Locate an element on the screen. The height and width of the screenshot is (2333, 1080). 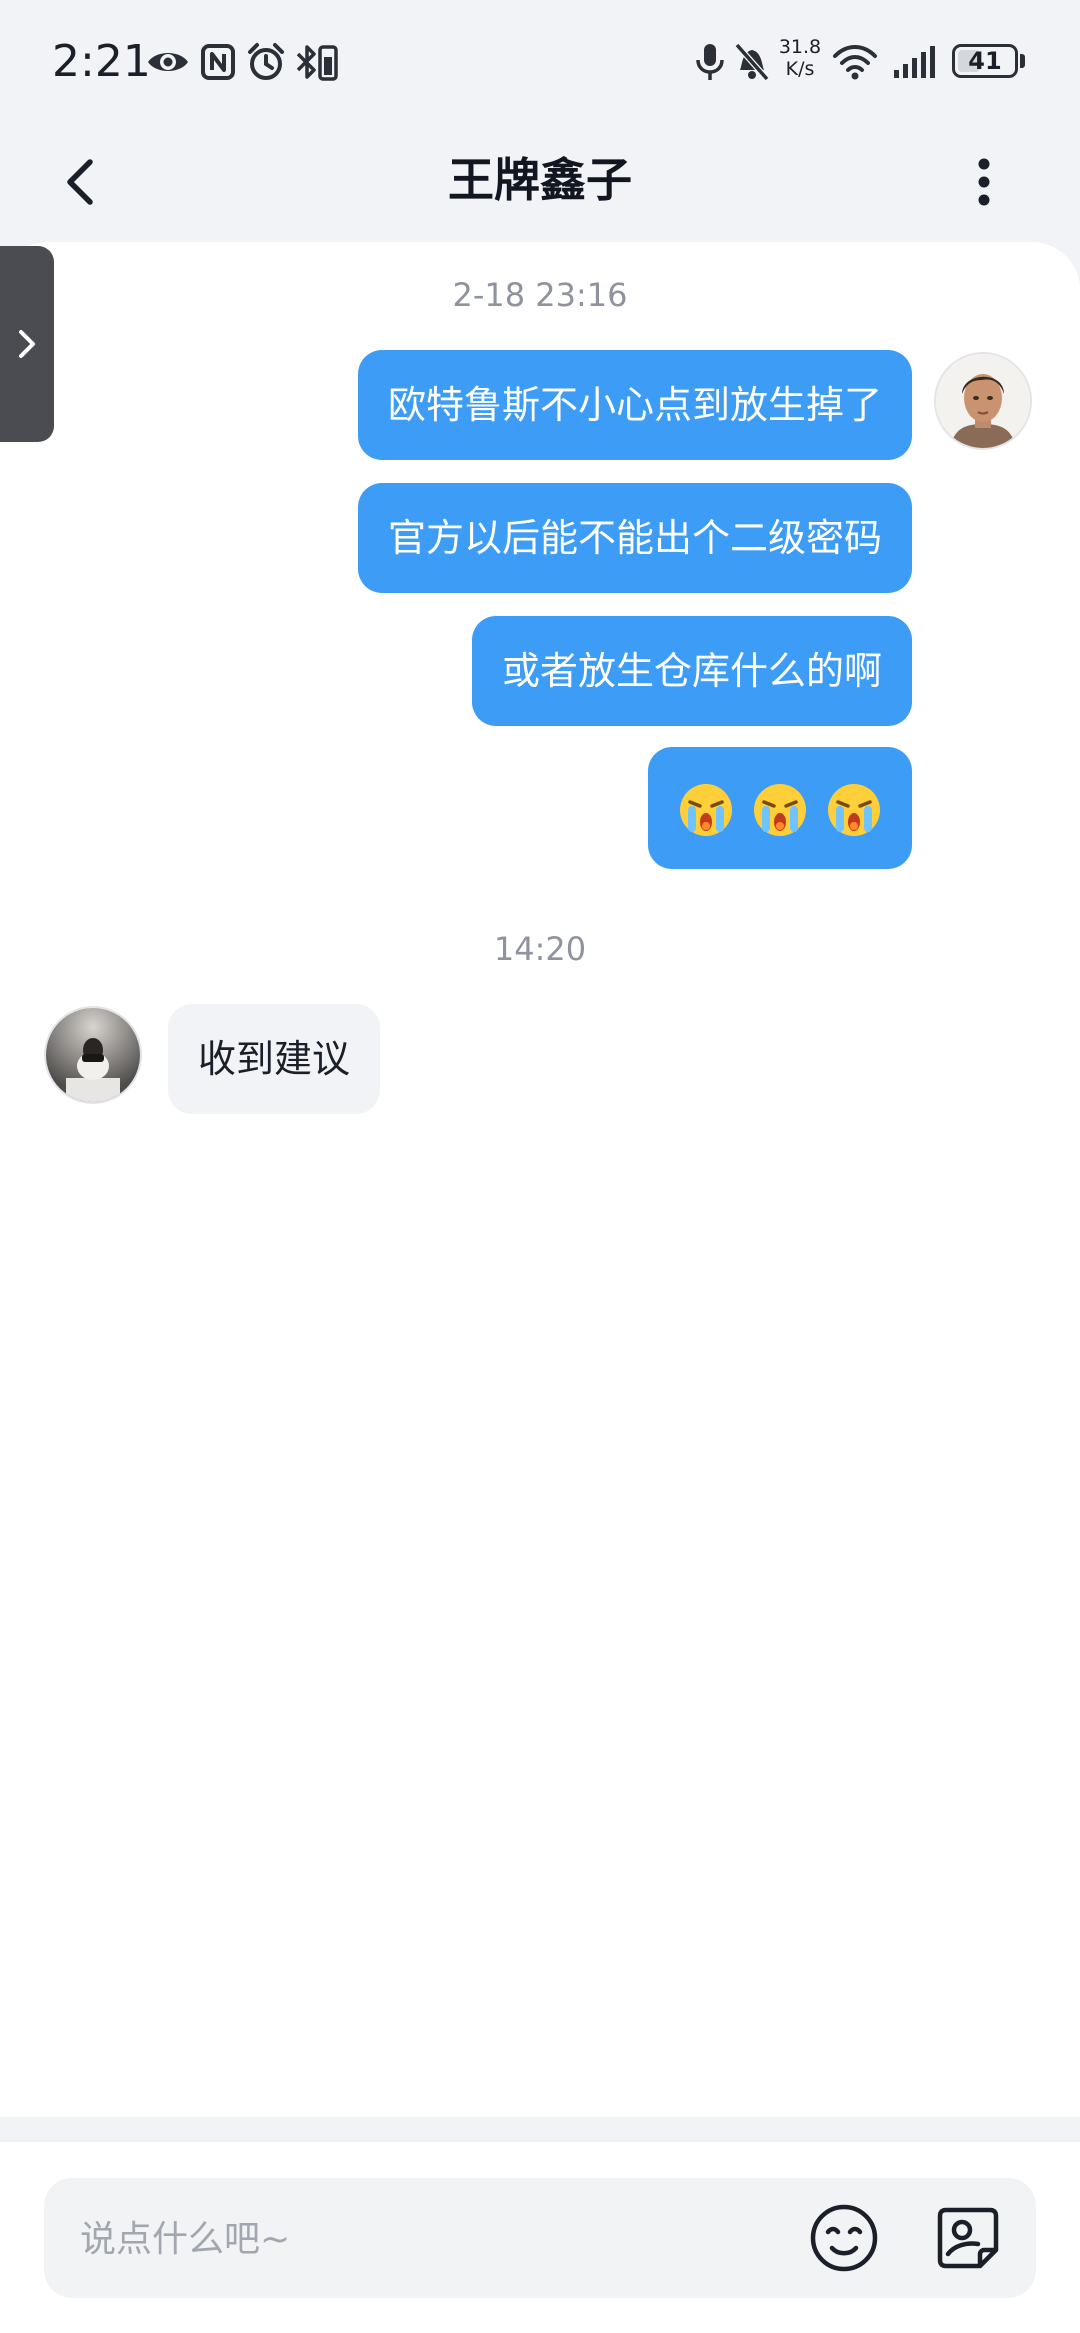
sticker-button is located at coordinates (968, 2238).